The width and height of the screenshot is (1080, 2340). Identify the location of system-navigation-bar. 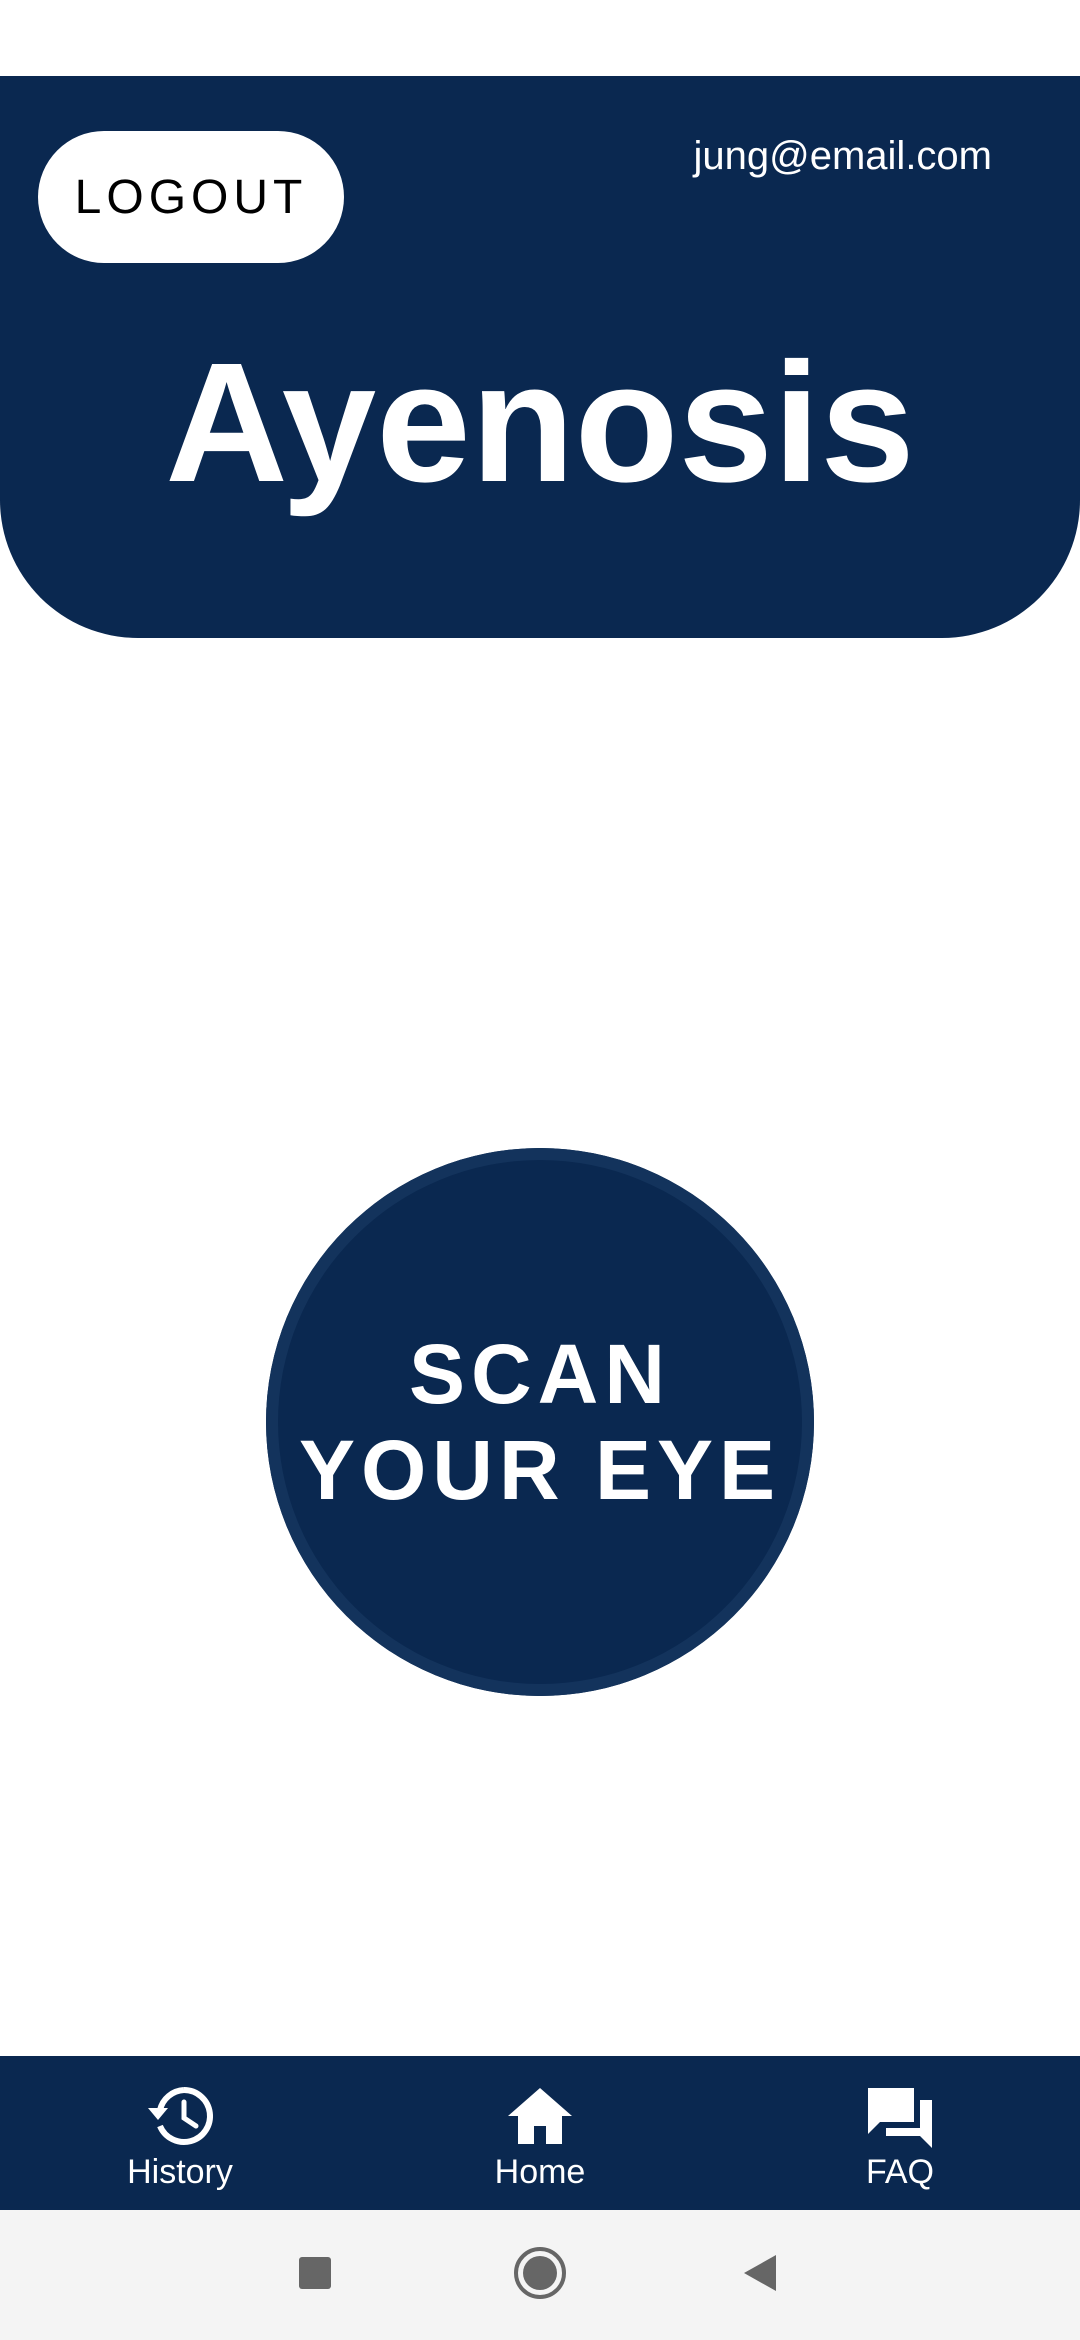
(540, 2275).